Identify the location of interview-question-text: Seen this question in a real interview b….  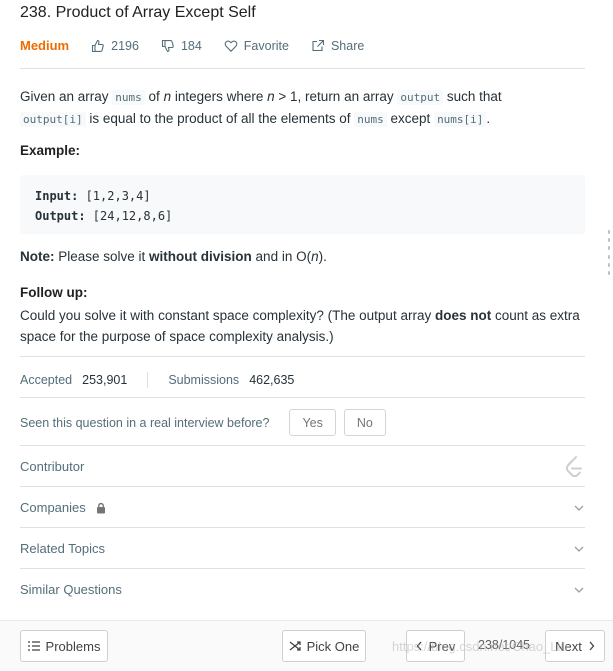
(145, 422).